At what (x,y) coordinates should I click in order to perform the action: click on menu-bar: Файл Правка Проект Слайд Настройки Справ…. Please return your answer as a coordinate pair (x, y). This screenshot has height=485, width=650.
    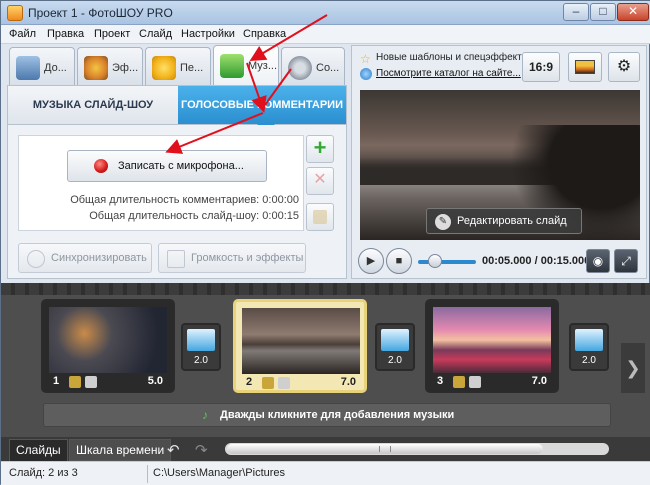
    Looking at the image, I should click on (325, 34).